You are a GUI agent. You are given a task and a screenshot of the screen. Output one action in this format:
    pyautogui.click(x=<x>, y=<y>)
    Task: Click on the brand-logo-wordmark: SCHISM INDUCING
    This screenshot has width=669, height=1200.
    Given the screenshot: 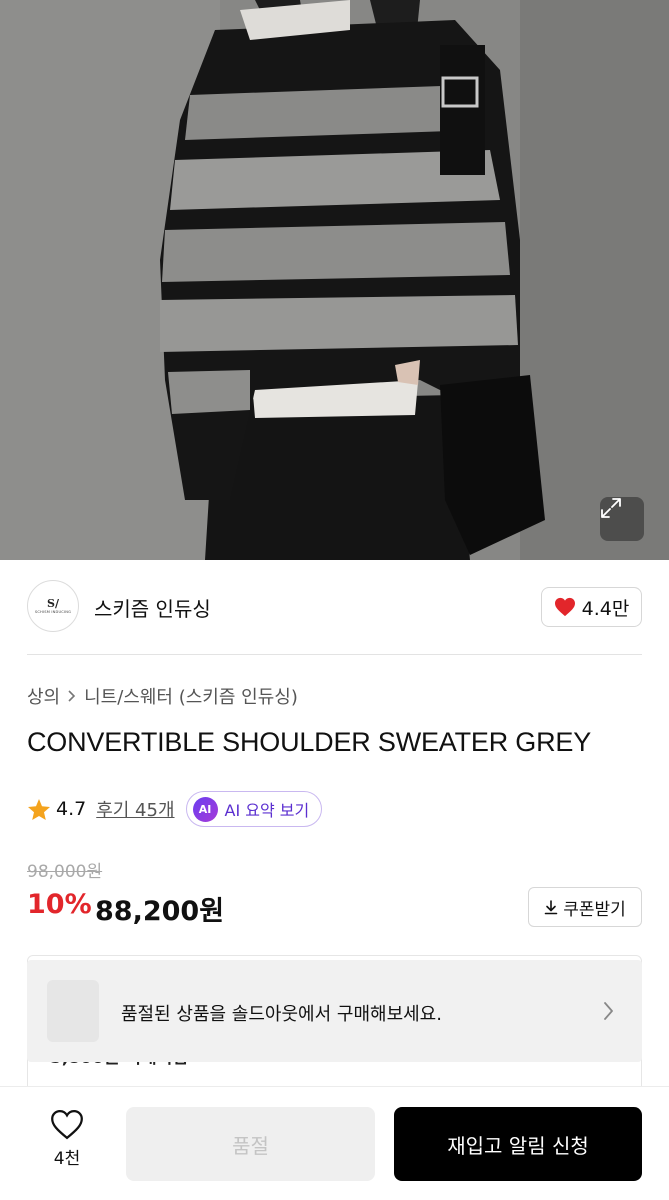 What is the action you would take?
    pyautogui.click(x=53, y=612)
    